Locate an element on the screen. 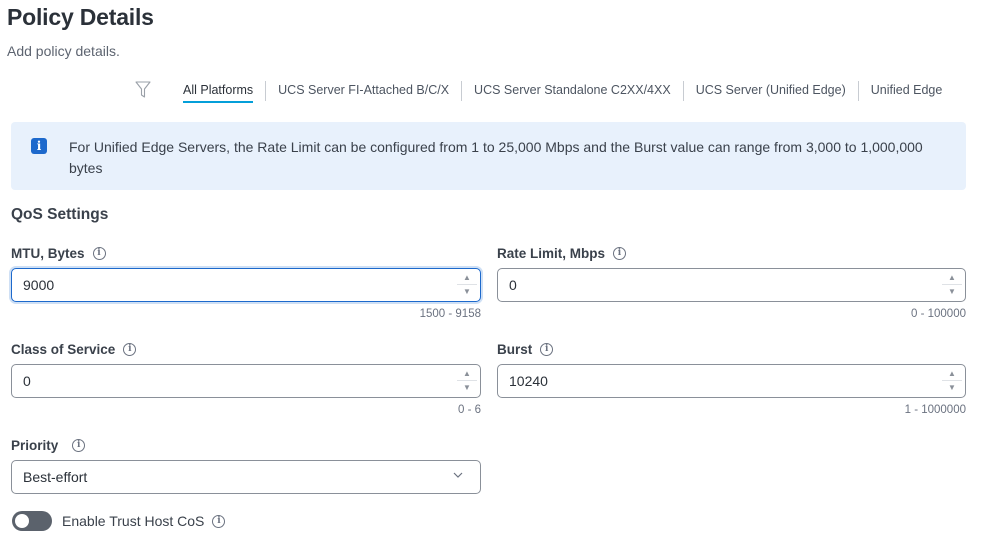 The height and width of the screenshot is (549, 985). burst-input: 10240 ▲ ▼ is located at coordinates (731, 381).